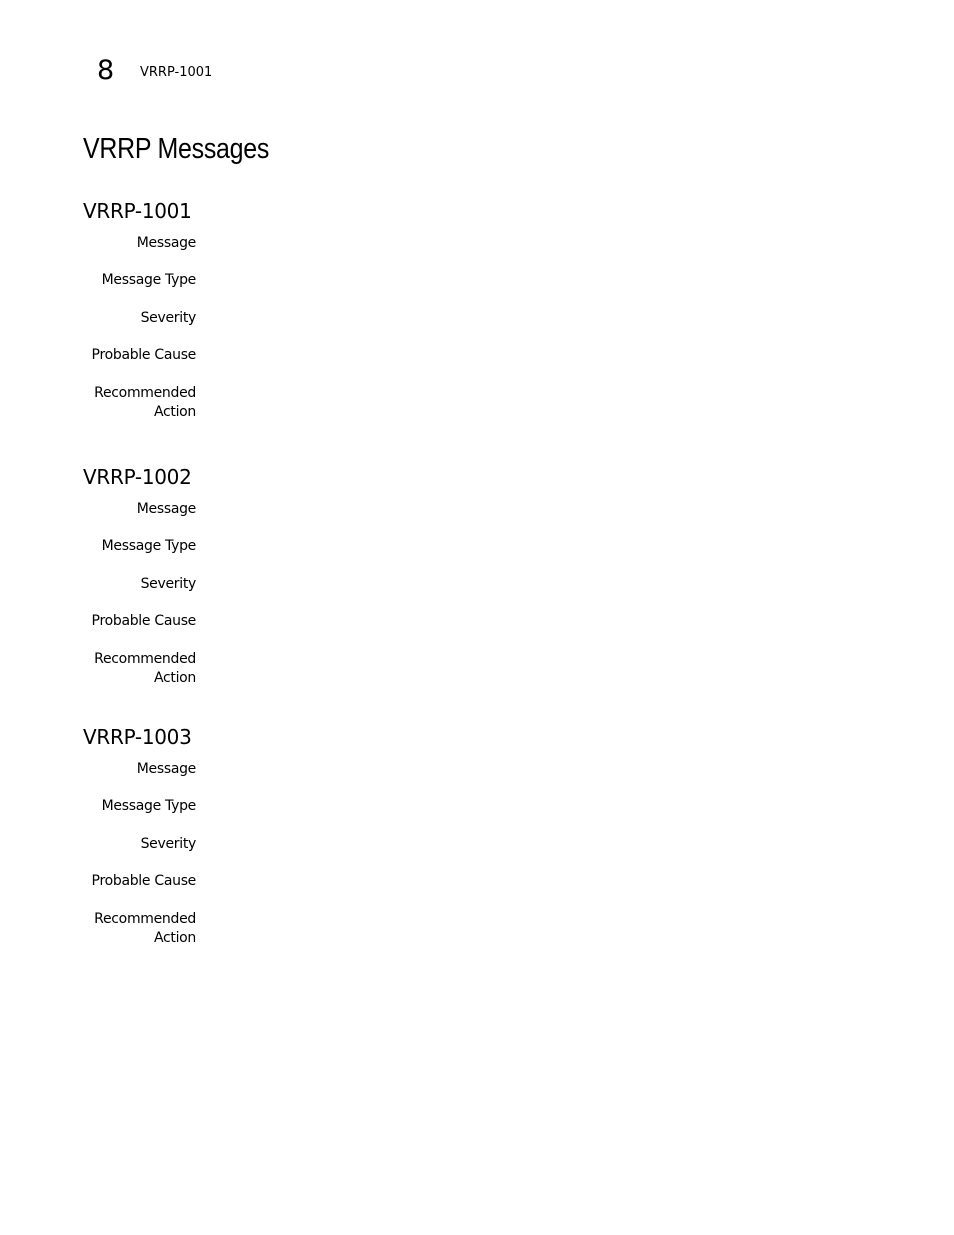 The width and height of the screenshot is (954, 1235). I want to click on page-title: VRRP Messages, so click(176, 149).